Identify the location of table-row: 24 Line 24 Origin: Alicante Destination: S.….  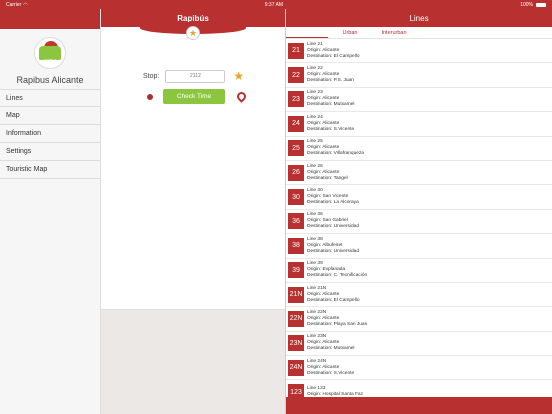
(419, 124).